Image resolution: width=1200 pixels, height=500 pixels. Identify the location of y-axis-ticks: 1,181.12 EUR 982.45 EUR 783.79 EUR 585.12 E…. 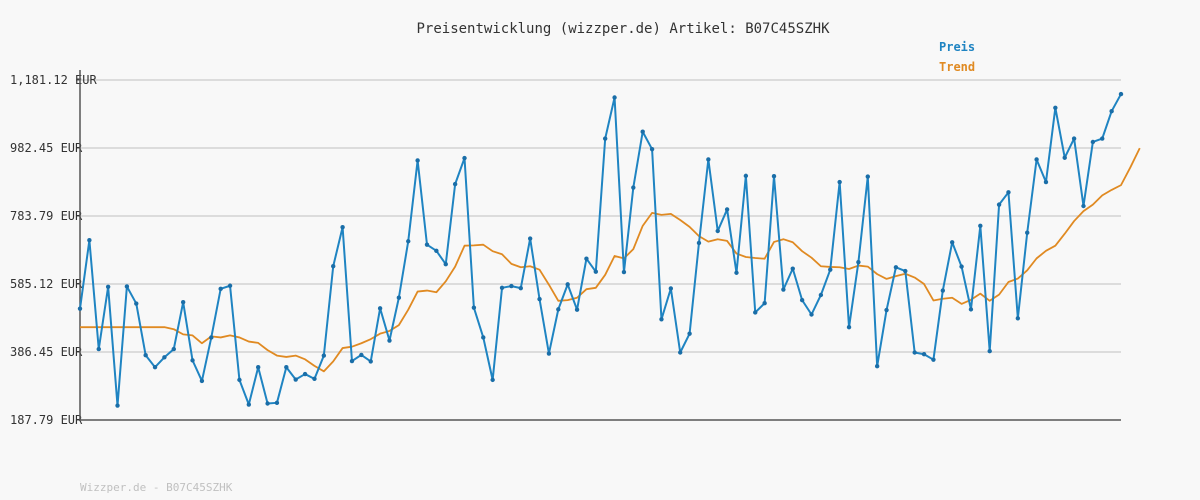
(53, 250).